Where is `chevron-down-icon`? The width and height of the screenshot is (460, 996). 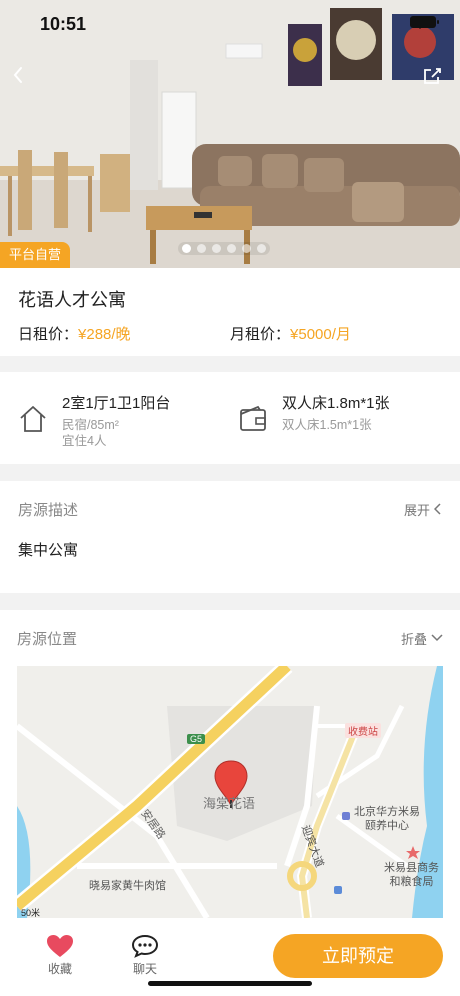
chevron-down-icon is located at coordinates (437, 638).